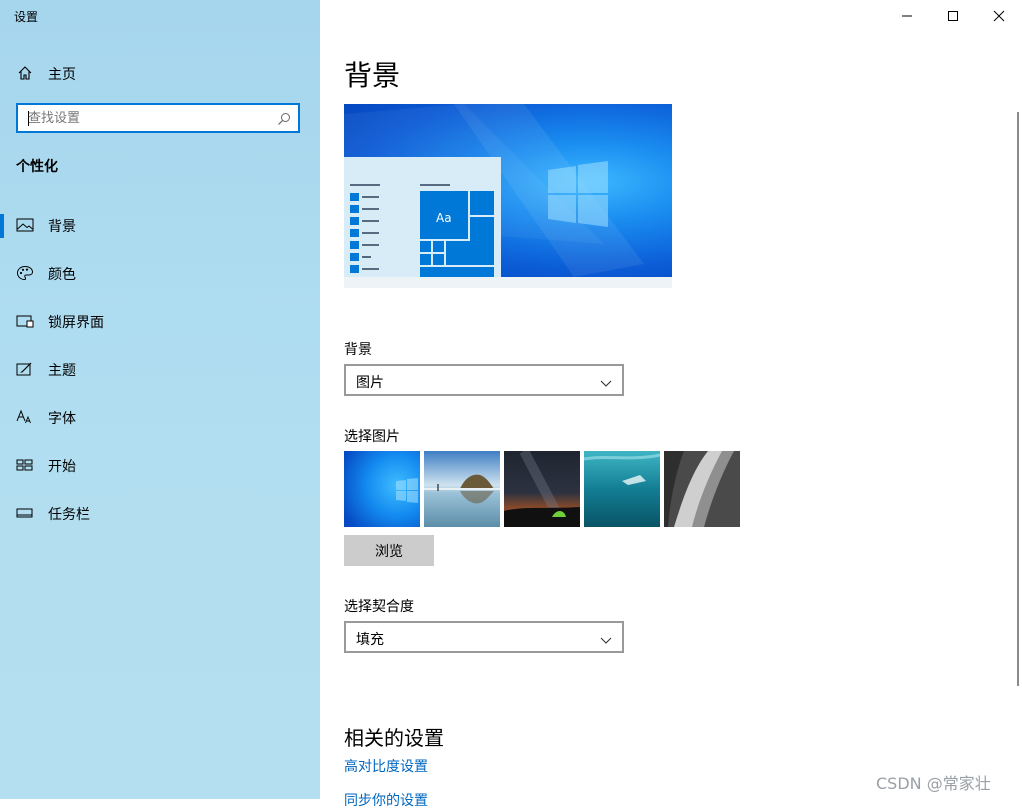 This screenshot has width=1022, height=810. Describe the element at coordinates (382, 489) in the screenshot. I see `picture-thumbnail-windows` at that location.